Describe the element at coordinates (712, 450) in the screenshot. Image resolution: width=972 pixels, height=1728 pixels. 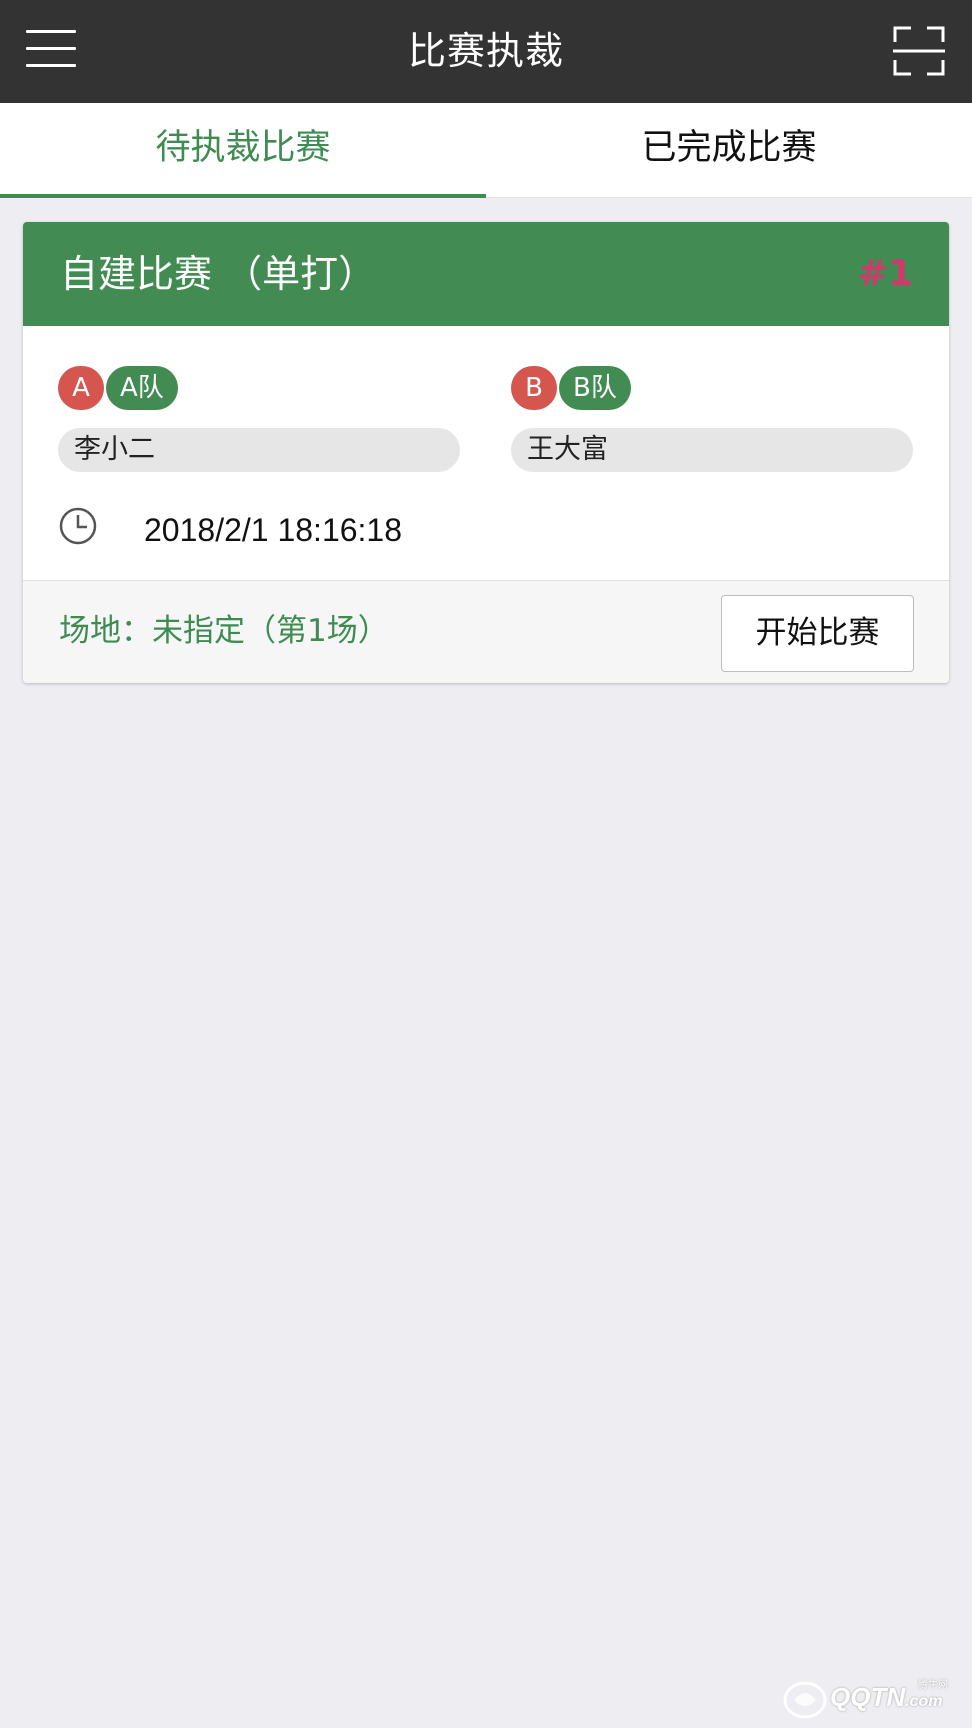
I see `team-b-player: 王大富` at that location.